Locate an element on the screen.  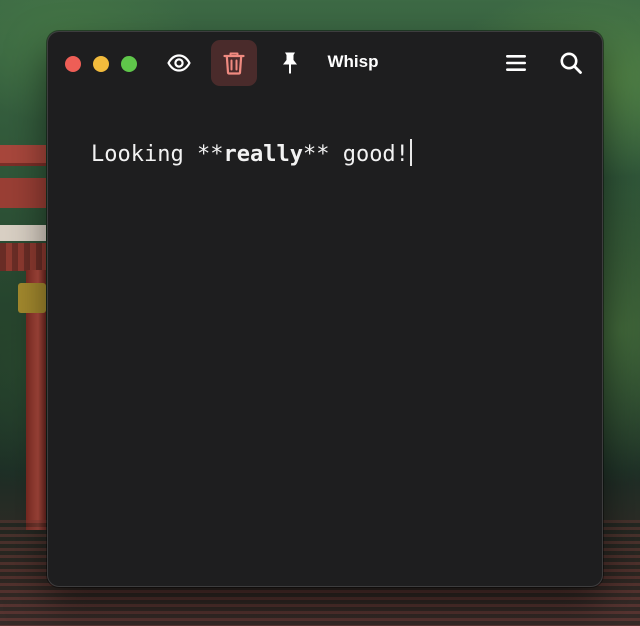
note-editor: Looking **really** good! is located at coordinates (331, 154).